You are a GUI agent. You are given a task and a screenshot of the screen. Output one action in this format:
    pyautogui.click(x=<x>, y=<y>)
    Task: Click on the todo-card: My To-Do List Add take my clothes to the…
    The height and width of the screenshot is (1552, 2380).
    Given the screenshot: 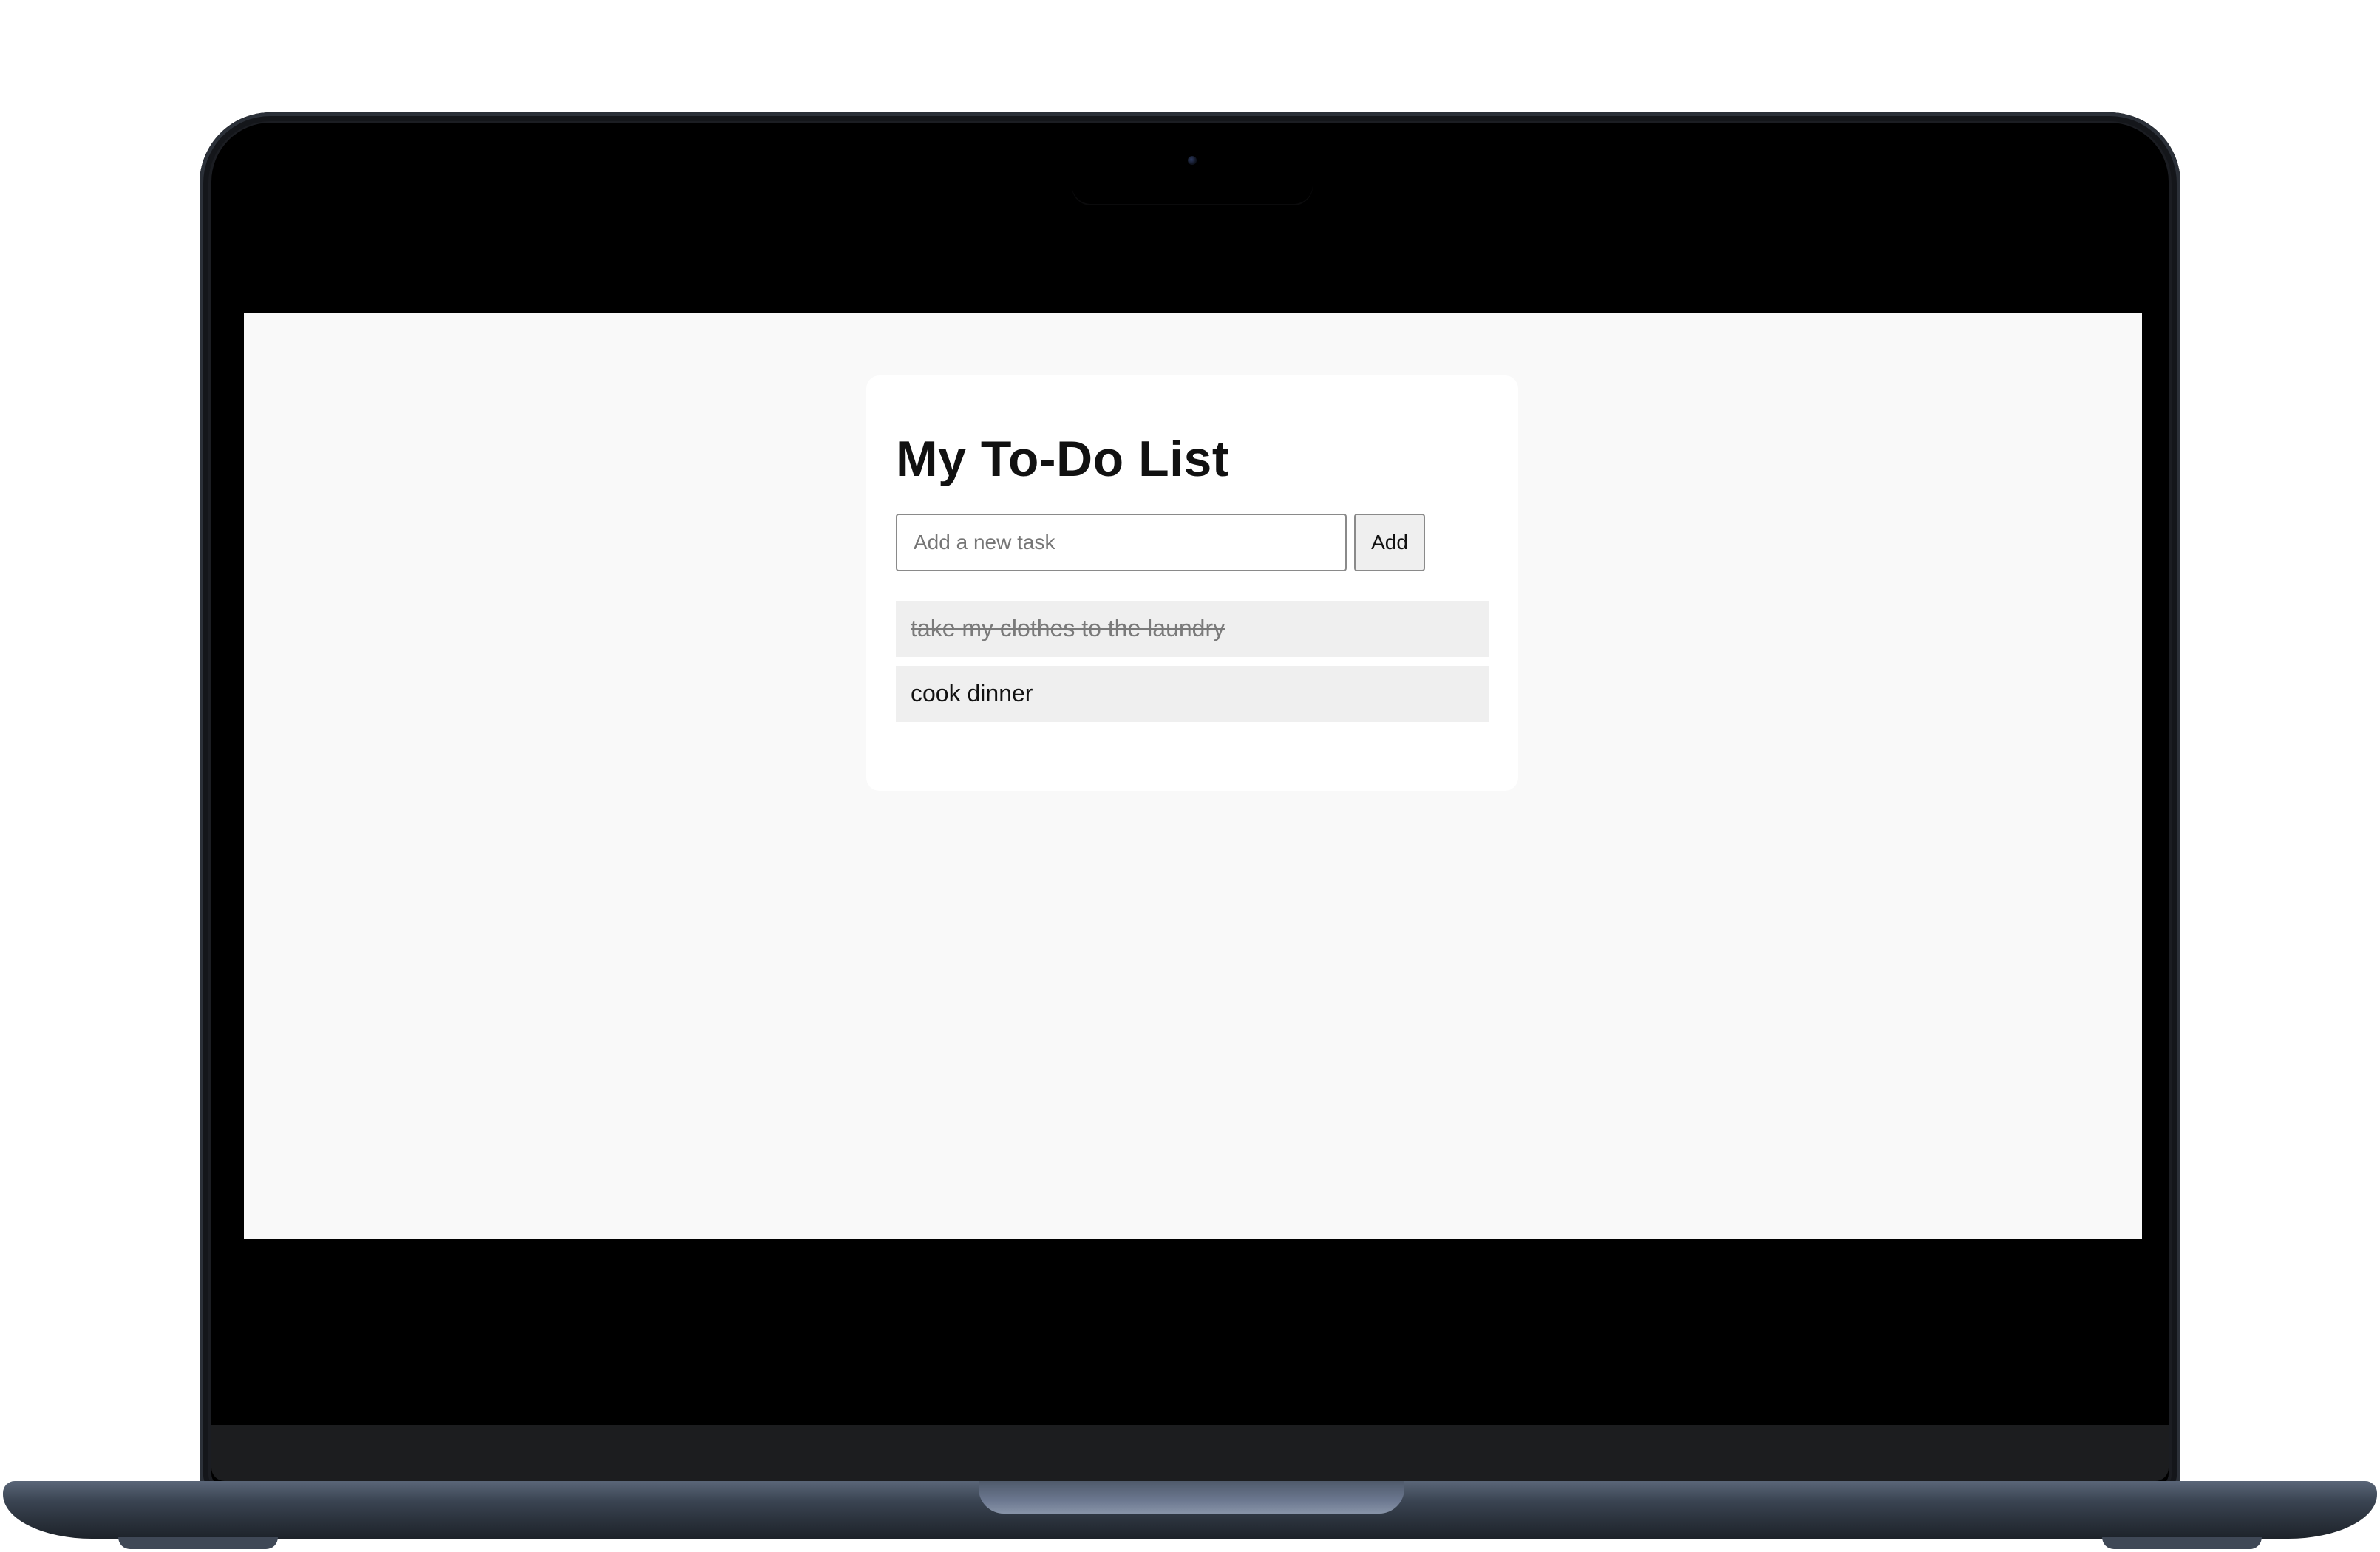 What is the action you would take?
    pyautogui.click(x=1192, y=583)
    